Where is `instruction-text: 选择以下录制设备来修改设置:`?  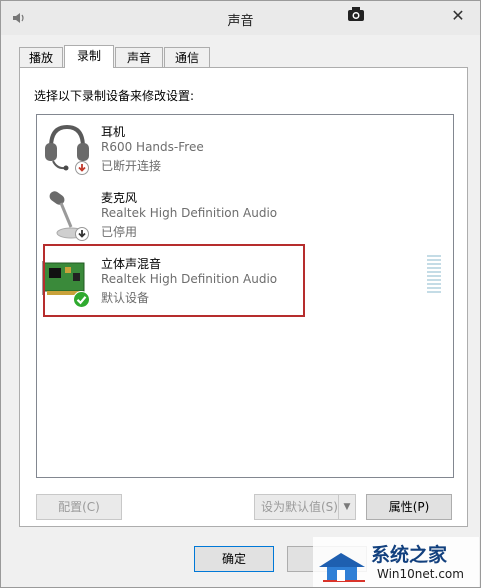
instruction-text: 选择以下录制设备来修改设置: is located at coordinates (114, 96).